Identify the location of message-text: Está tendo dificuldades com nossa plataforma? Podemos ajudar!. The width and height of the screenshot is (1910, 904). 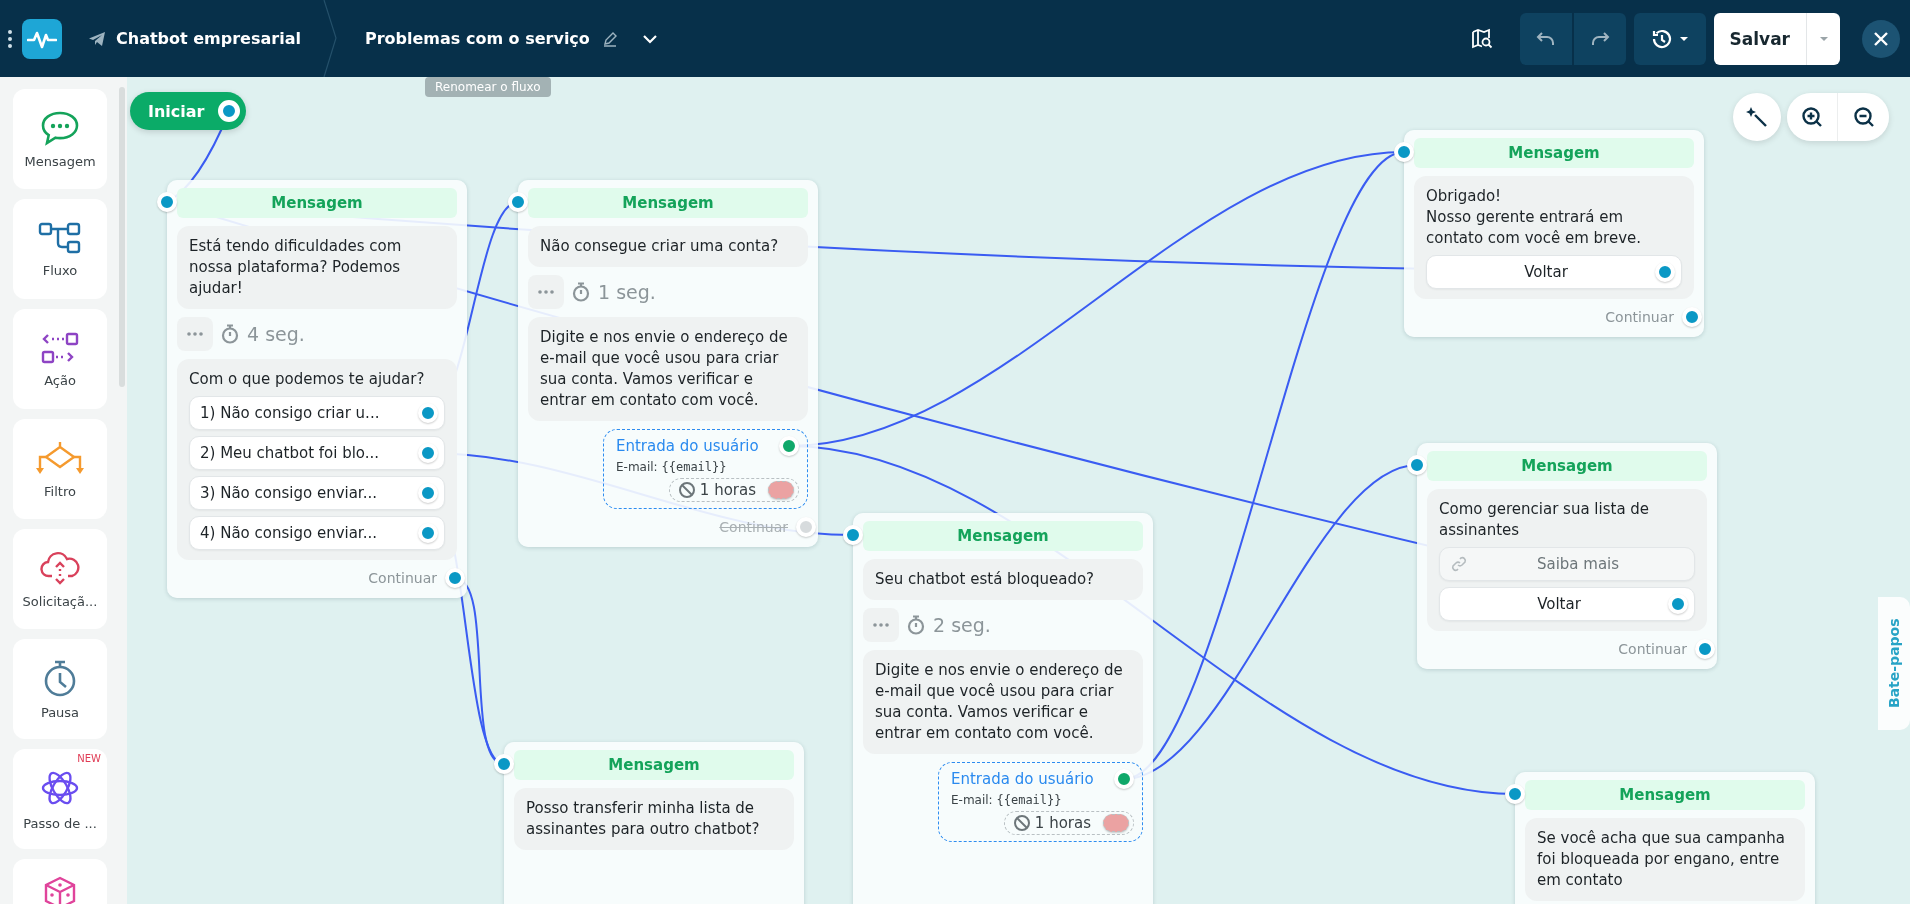
(296, 267).